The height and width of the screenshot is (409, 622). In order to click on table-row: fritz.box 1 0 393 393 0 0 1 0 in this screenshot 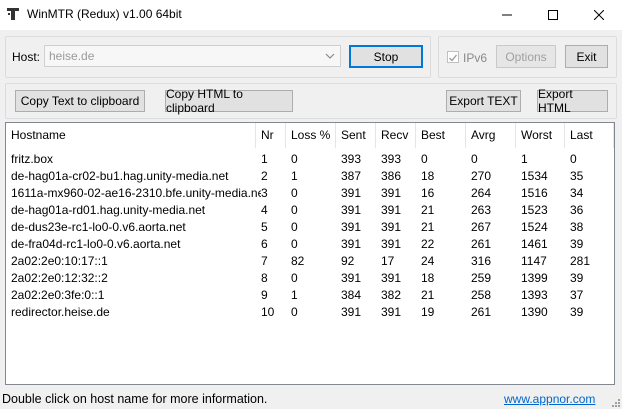, I will do `click(310, 159)`.